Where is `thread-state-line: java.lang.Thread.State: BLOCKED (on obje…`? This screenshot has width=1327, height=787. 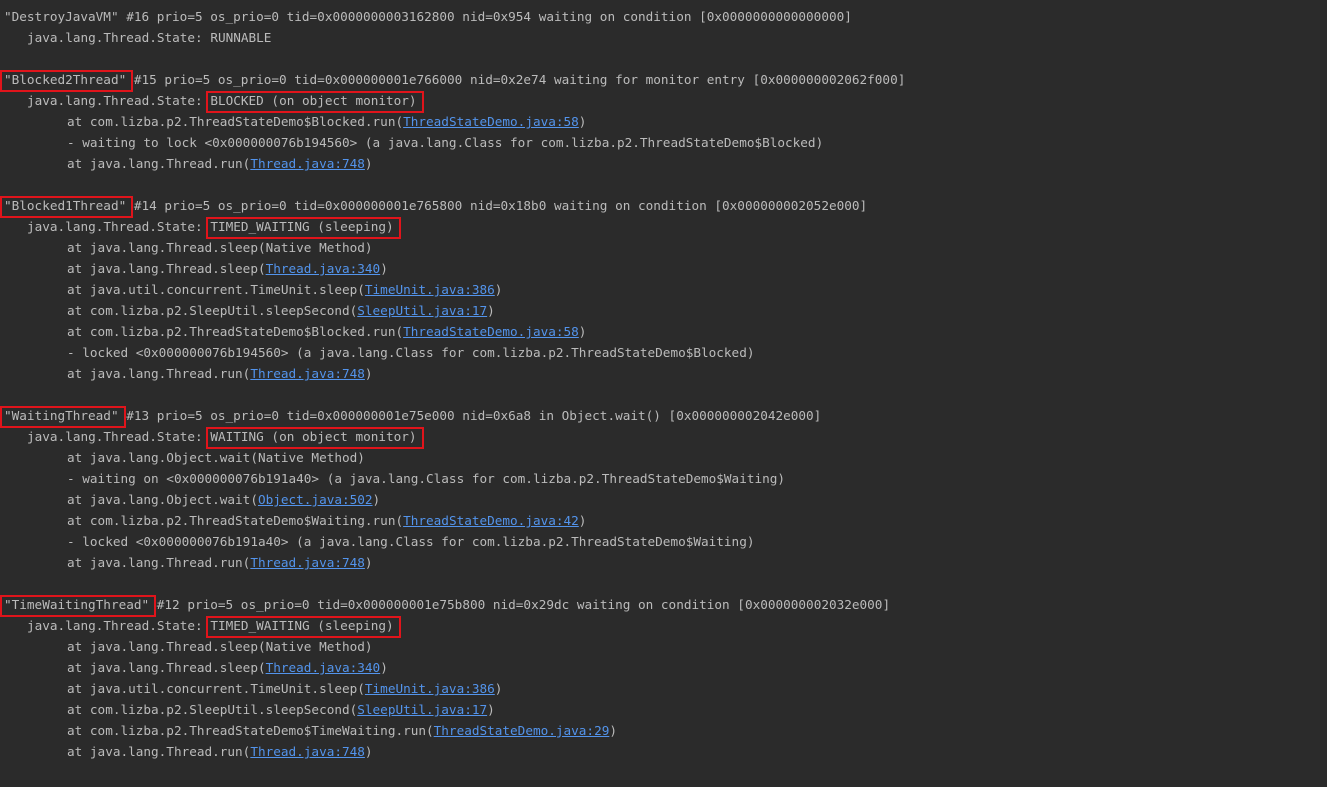
thread-state-line: java.lang.Thread.State: BLOCKED (on obje… is located at coordinates (663, 100).